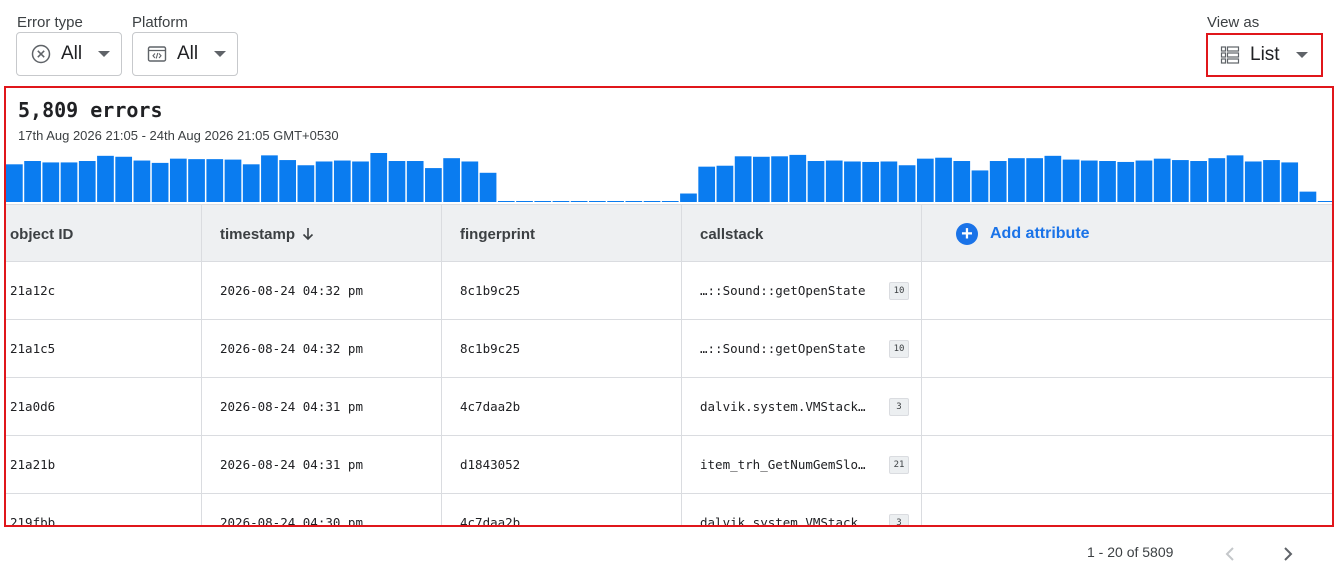 The image size is (1338, 578). Describe the element at coordinates (1233, 22) in the screenshot. I see `view-as-label: View as` at that location.